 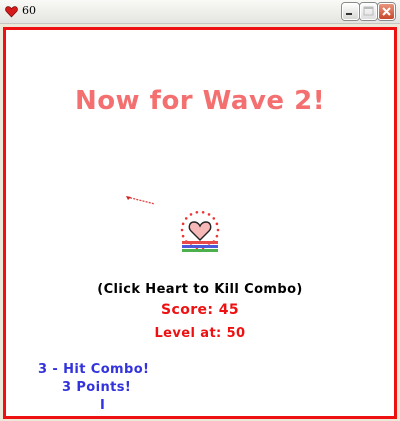 I want to click on status-bar-red, so click(x=200, y=242).